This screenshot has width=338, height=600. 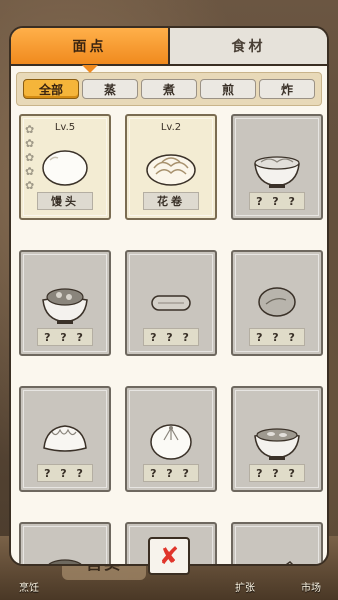 I want to click on cooking-method-filter: 全部 蒸 煮 煎 炸, so click(x=169, y=89).